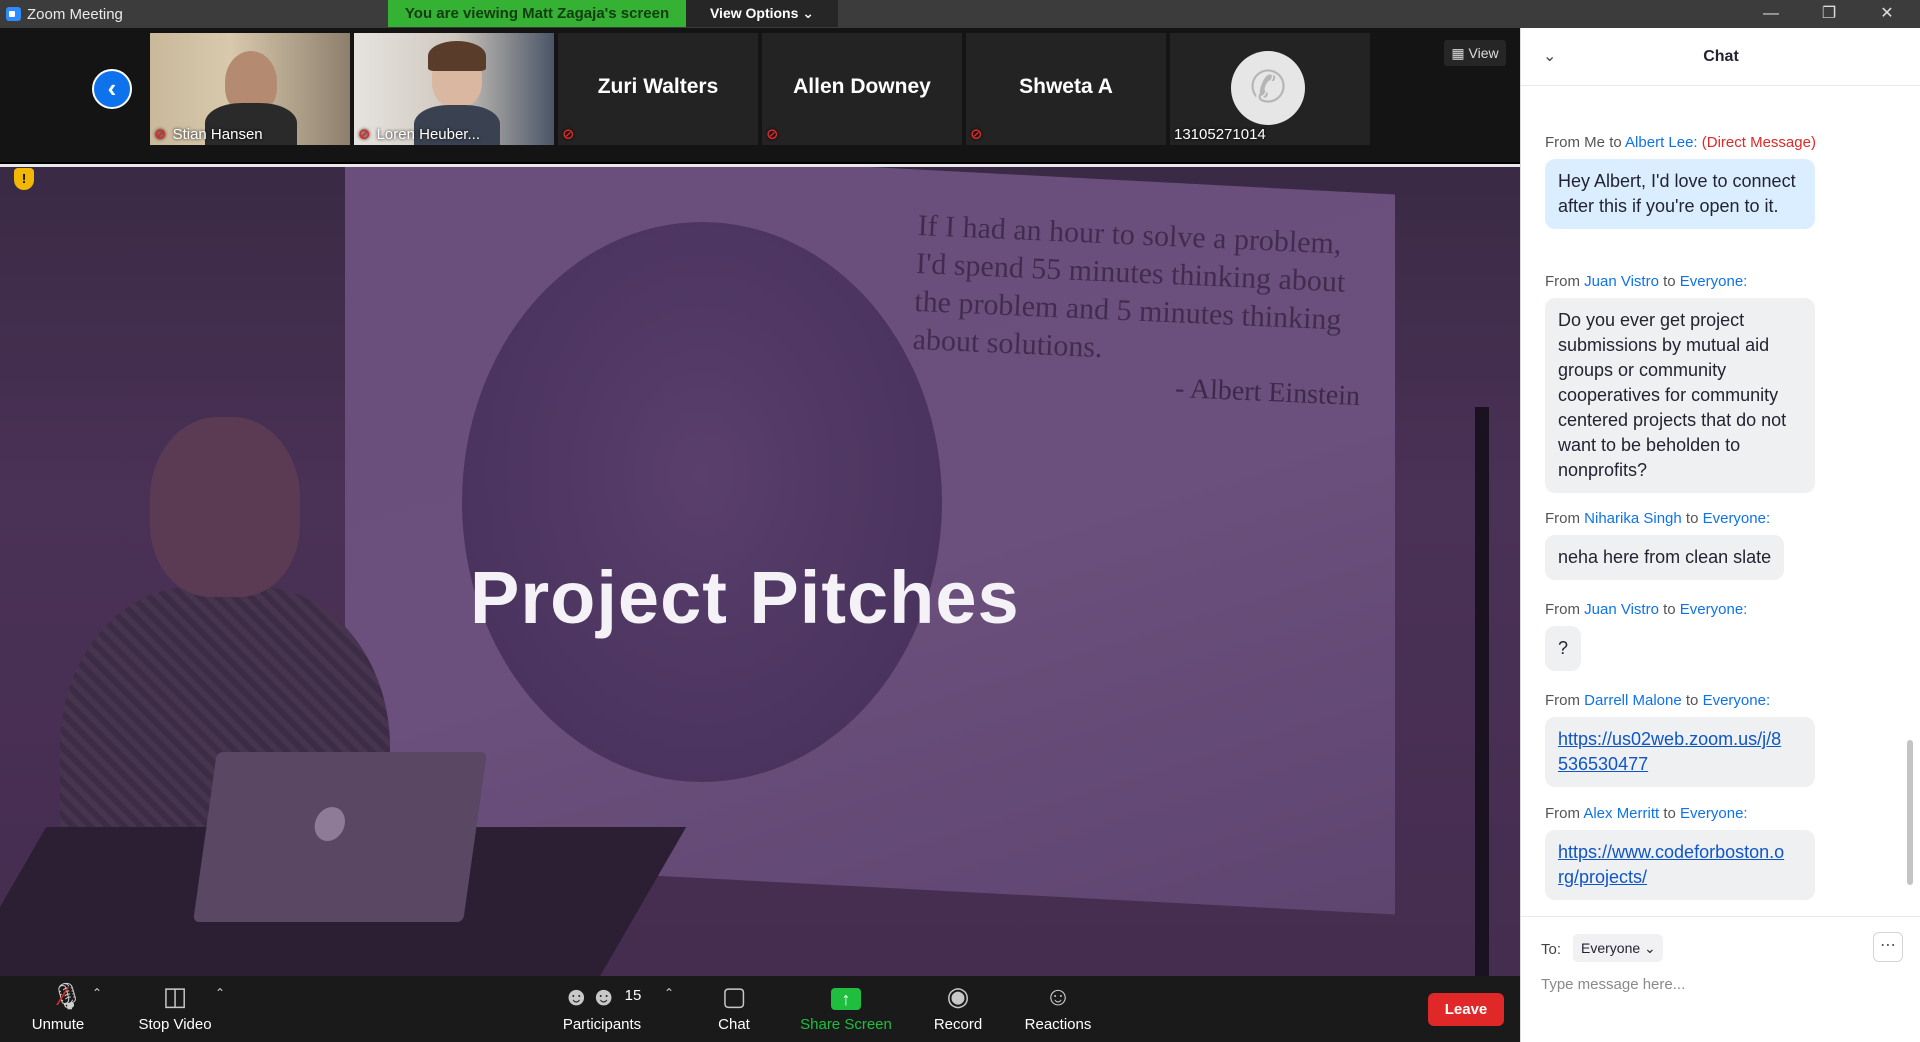 The image size is (1920, 1042). I want to click on message-bubble: ?, so click(1563, 648).